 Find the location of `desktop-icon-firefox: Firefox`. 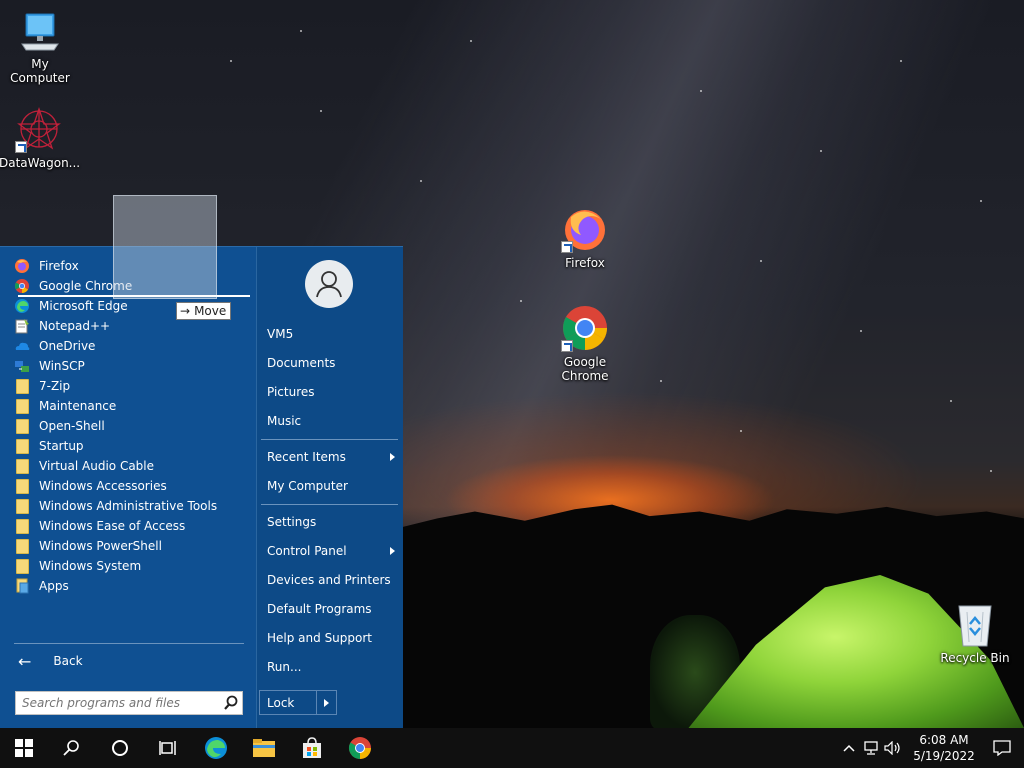

desktop-icon-firefox: Firefox is located at coordinates (585, 237).